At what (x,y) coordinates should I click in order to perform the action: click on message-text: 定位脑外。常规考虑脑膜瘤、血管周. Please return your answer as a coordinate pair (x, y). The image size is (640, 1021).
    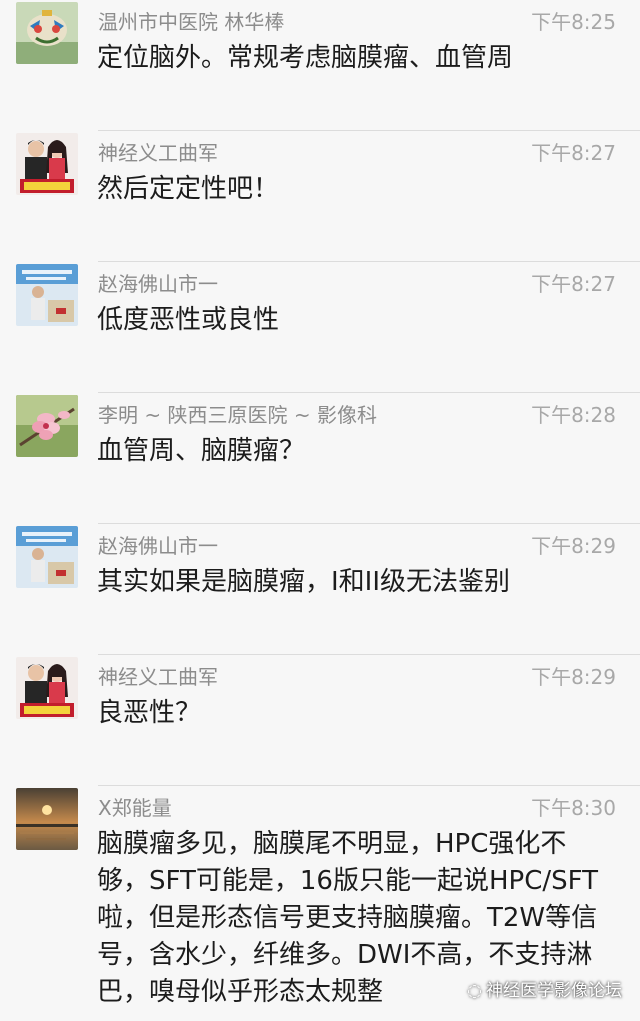
    Looking at the image, I should click on (305, 58).